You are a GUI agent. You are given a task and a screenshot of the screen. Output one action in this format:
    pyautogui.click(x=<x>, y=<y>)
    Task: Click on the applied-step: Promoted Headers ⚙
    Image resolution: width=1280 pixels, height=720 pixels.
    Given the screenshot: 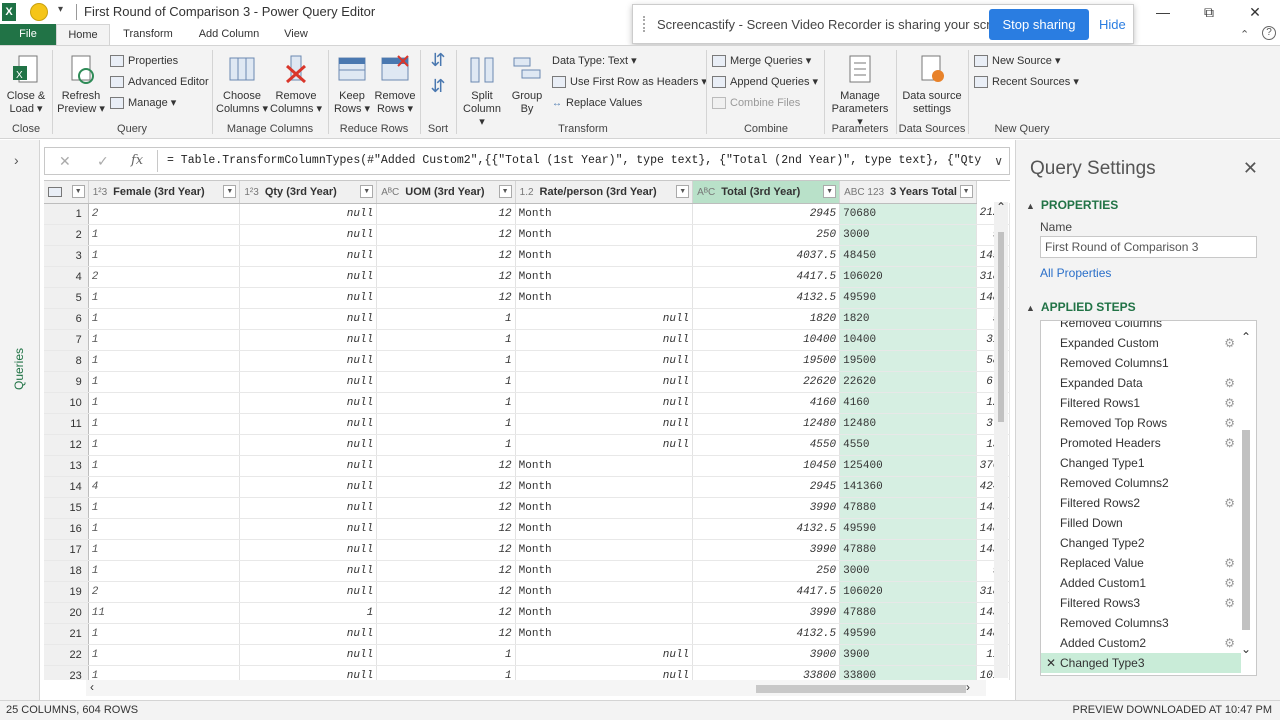 What is the action you would take?
    pyautogui.click(x=1141, y=443)
    